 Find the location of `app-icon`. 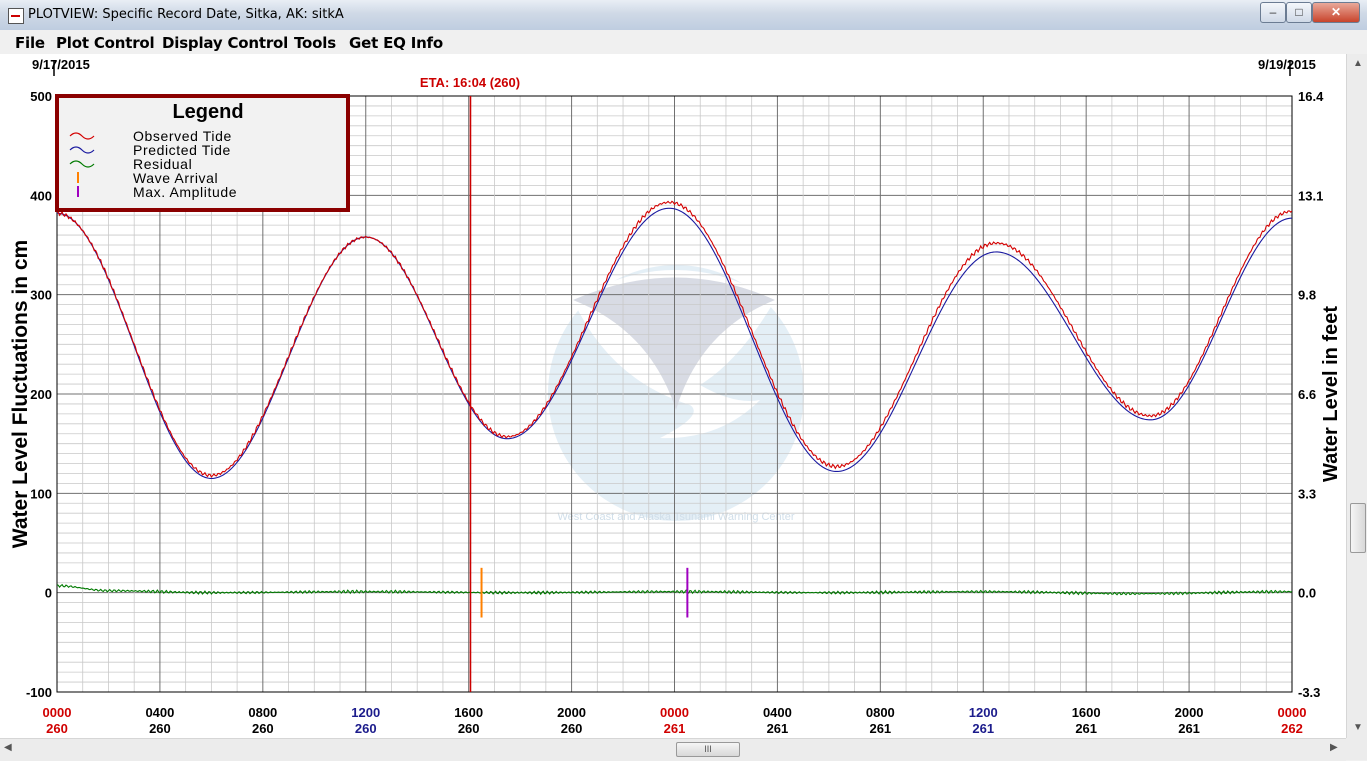

app-icon is located at coordinates (16, 16).